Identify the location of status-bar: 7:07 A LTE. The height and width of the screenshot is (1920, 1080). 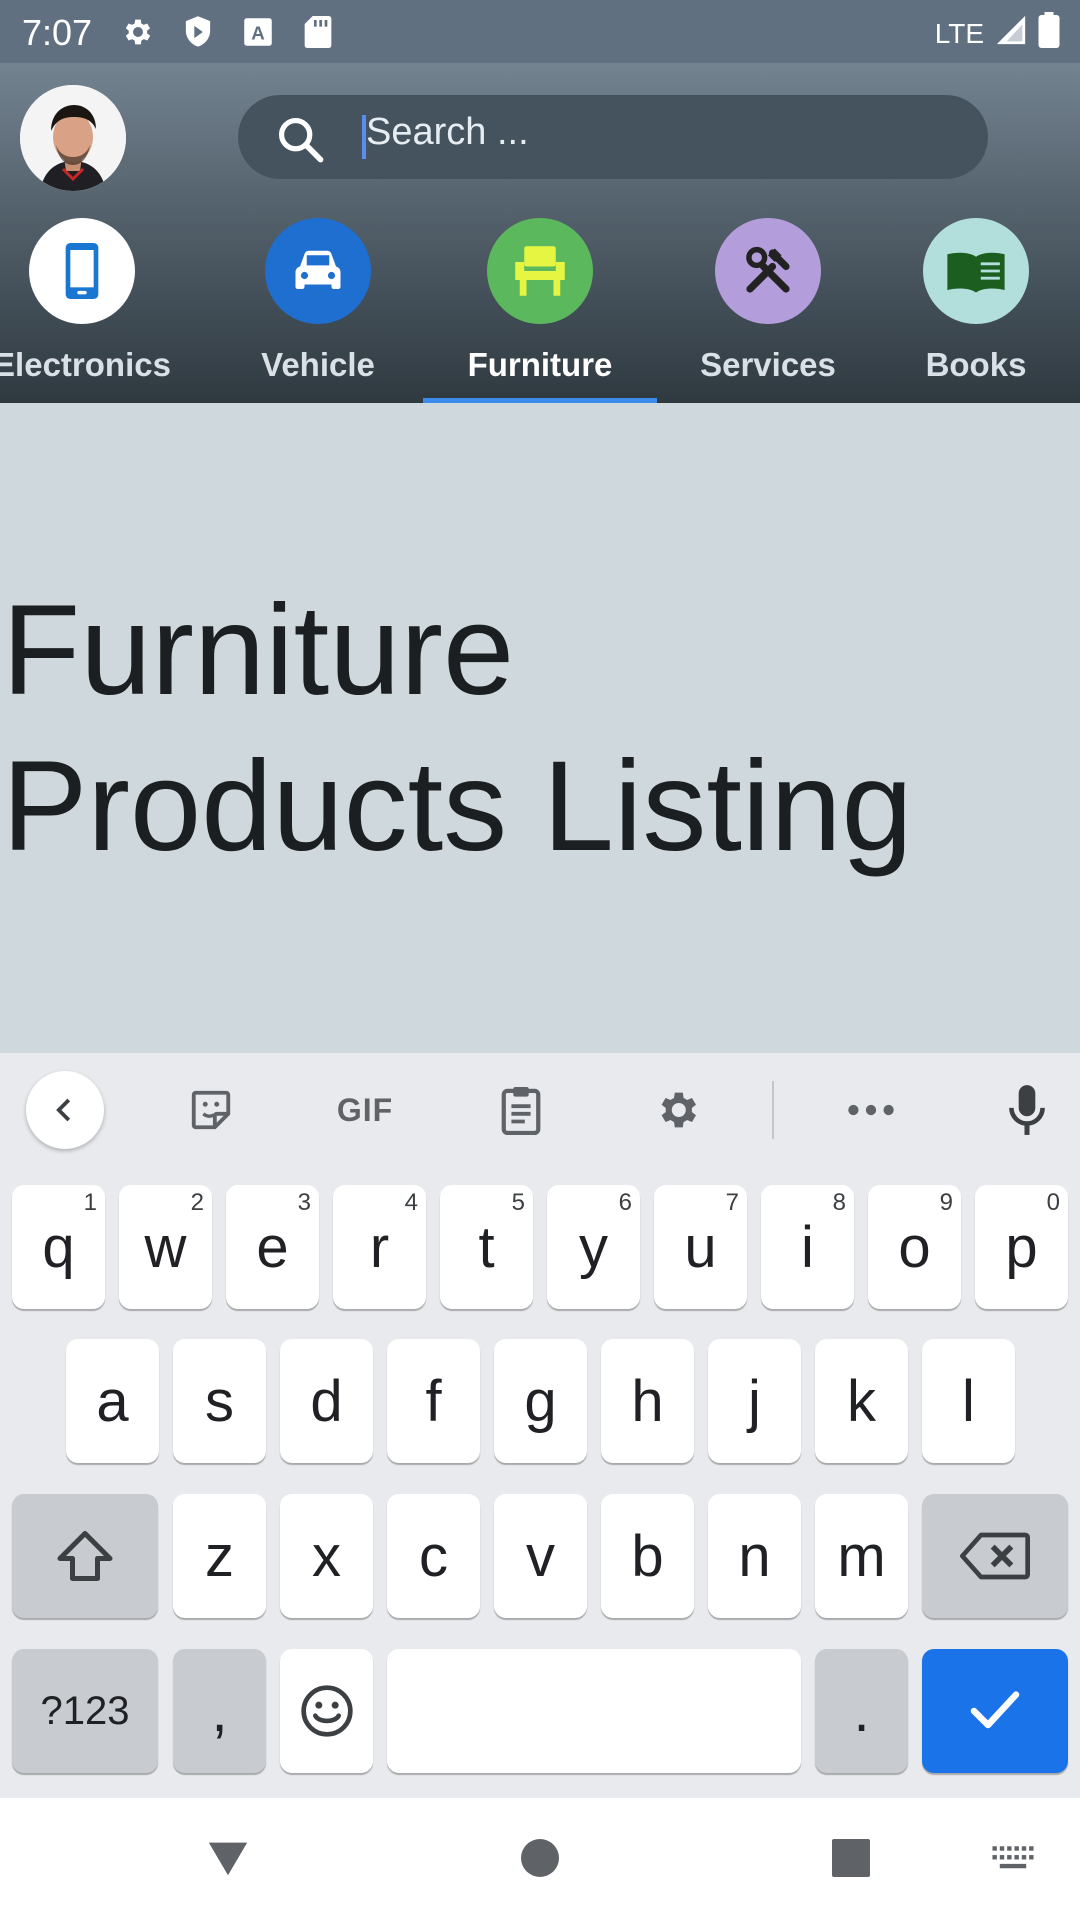
(540, 31).